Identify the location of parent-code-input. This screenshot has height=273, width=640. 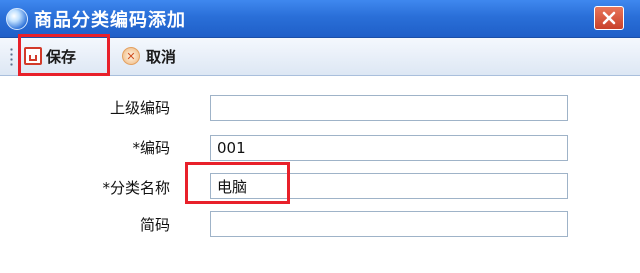
(389, 108).